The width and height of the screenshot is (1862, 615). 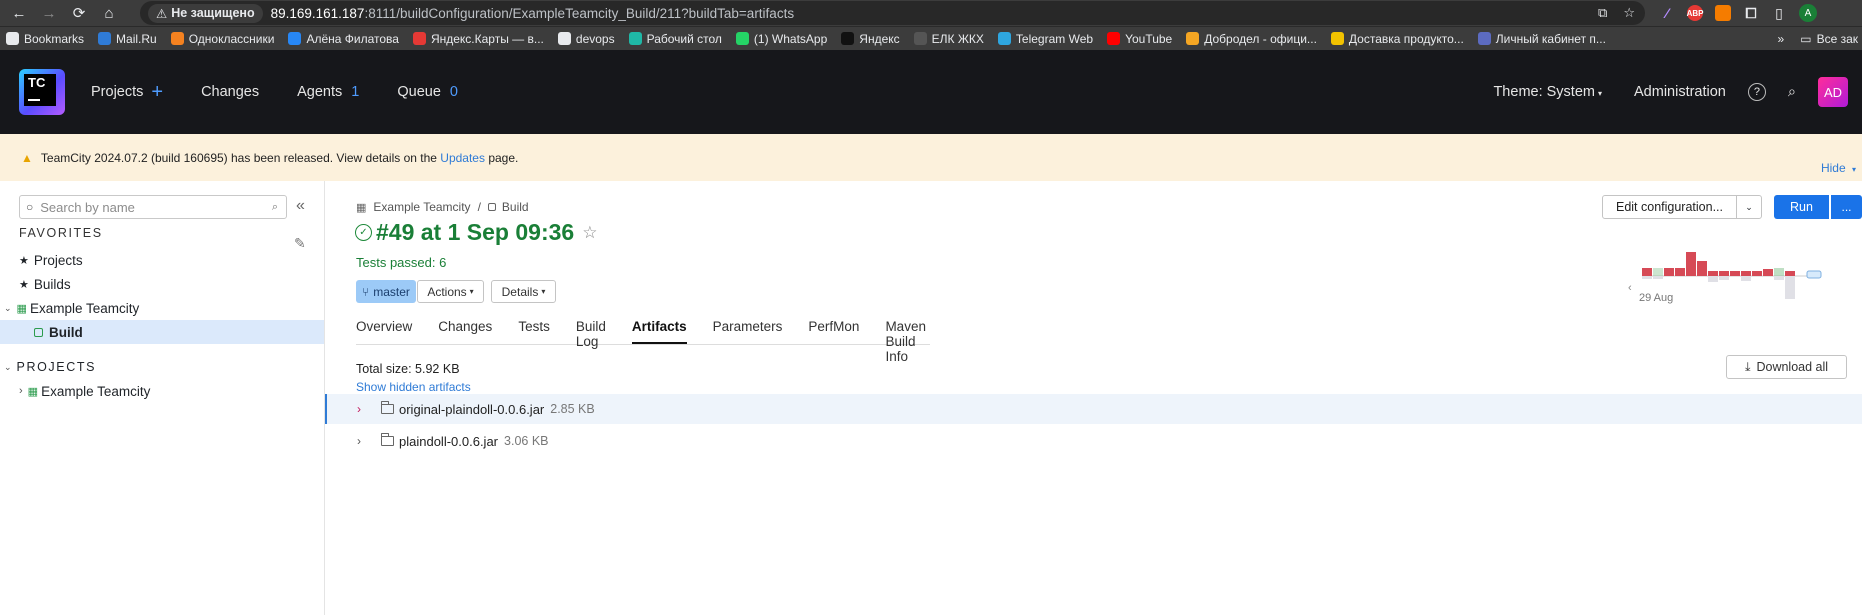 I want to click on download-all-button: ⤓ Download all, so click(x=1786, y=367).